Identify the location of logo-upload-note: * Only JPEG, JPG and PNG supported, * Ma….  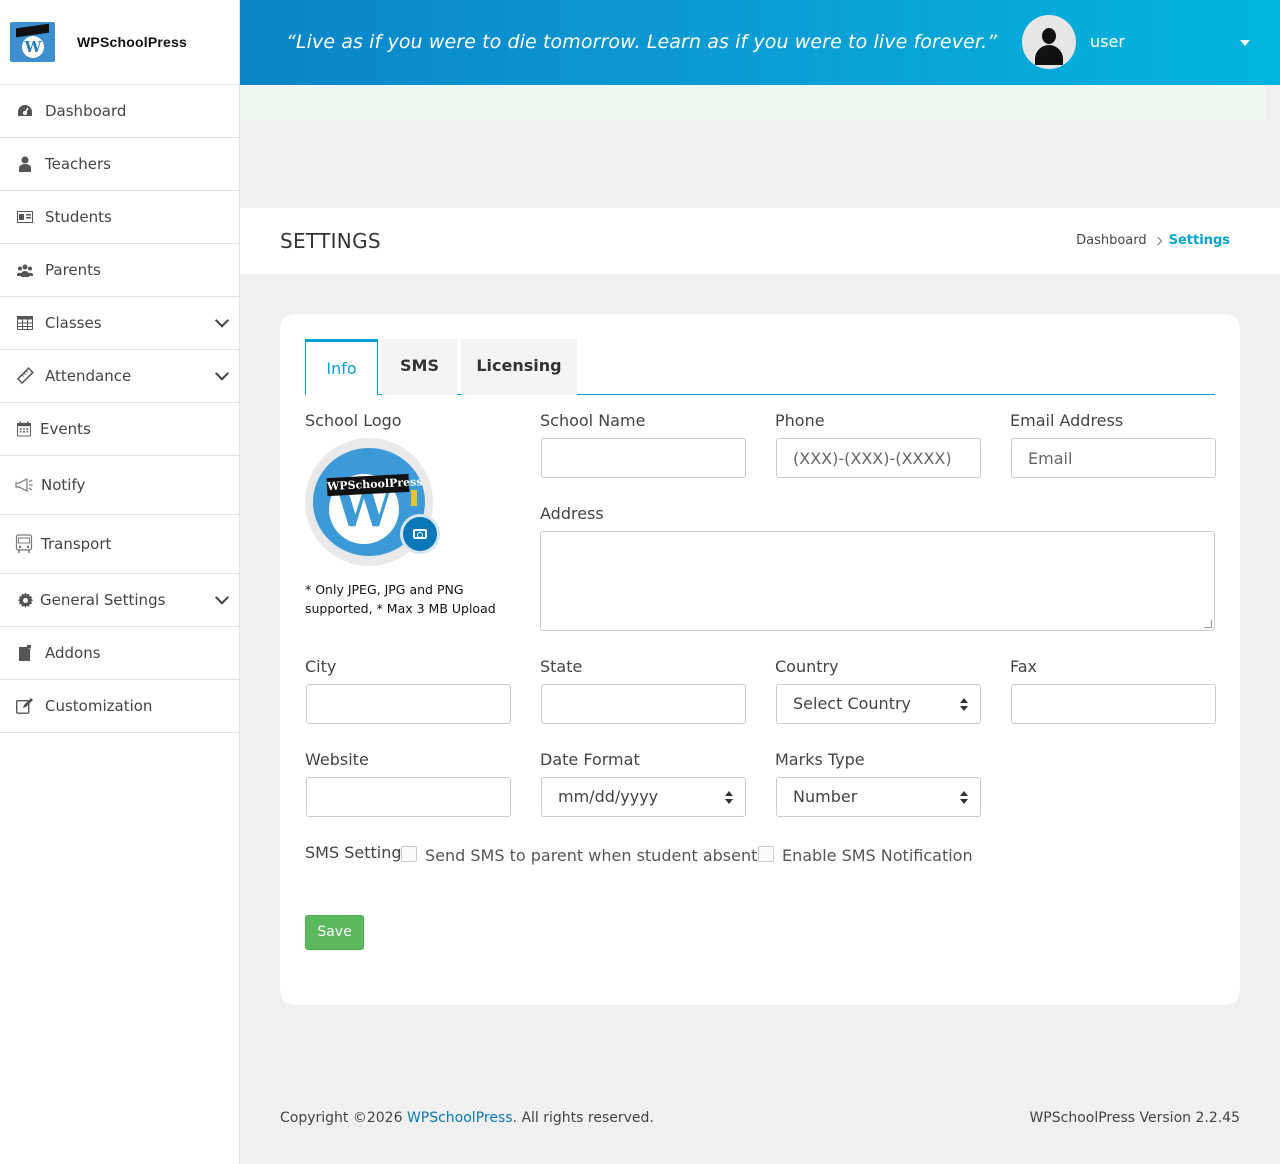
(400, 599).